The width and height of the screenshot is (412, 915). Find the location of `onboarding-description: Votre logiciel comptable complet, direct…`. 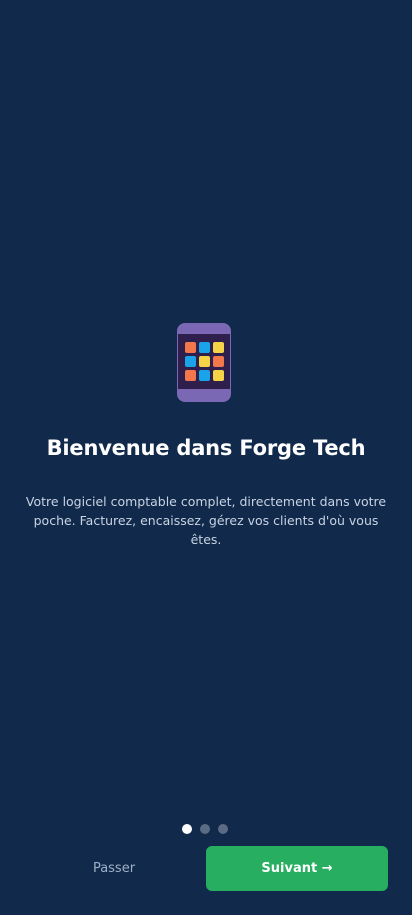

onboarding-description: Votre logiciel comptable complet, direct… is located at coordinates (206, 520).